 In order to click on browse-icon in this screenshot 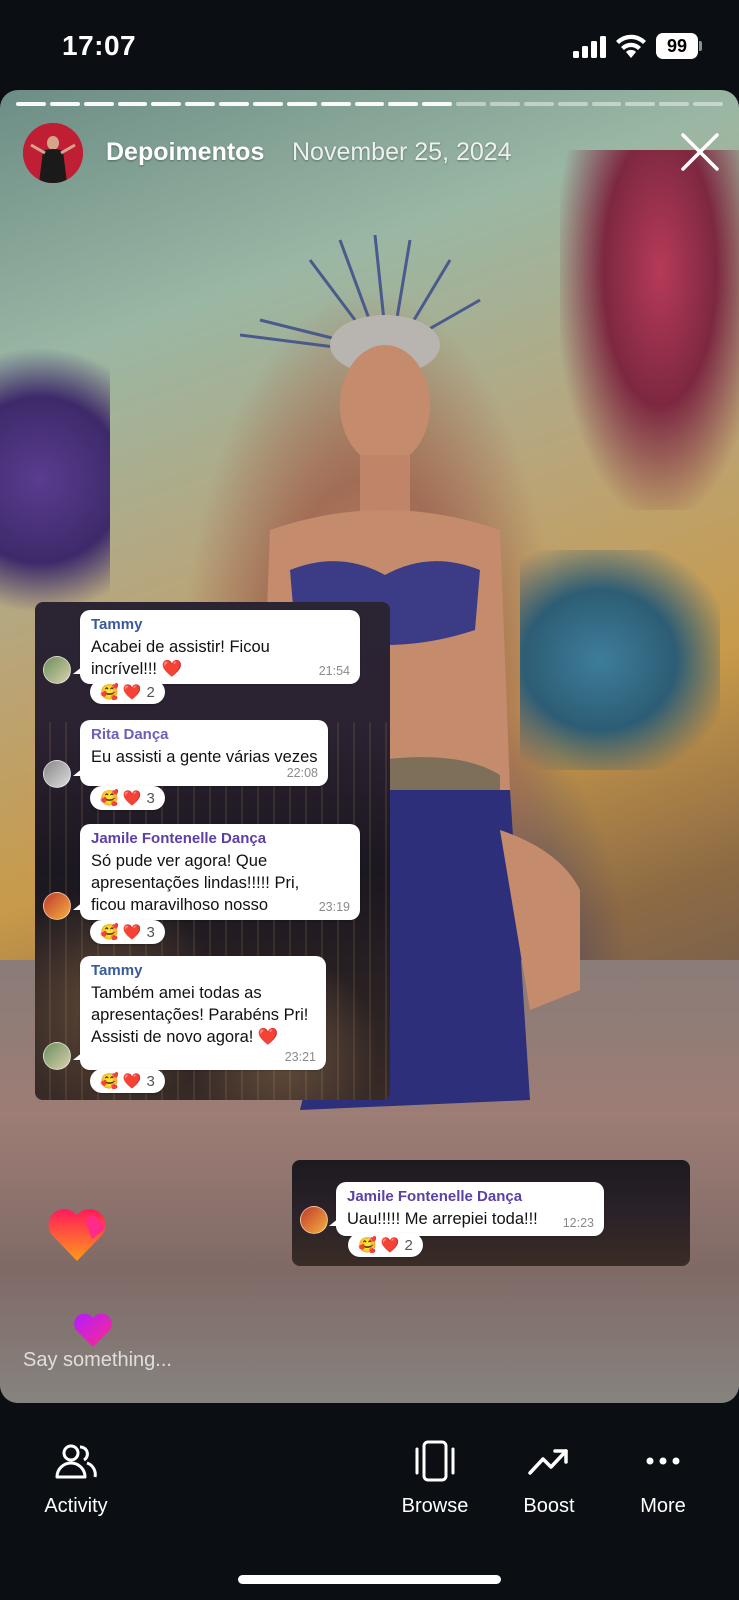, I will do `click(435, 1461)`.